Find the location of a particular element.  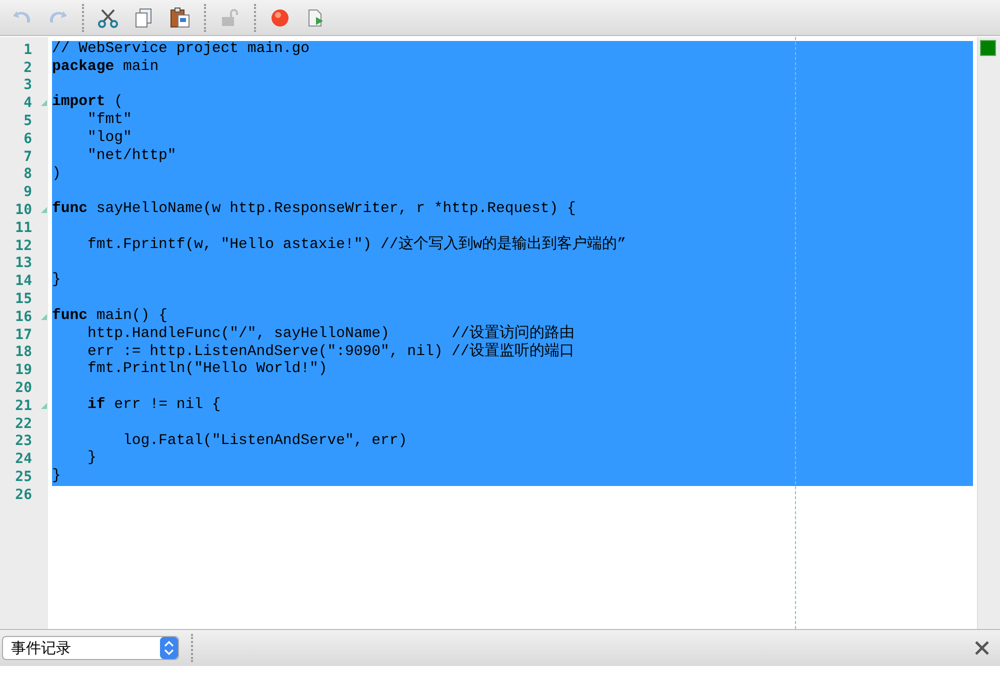

line-number: 8 is located at coordinates (28, 174).